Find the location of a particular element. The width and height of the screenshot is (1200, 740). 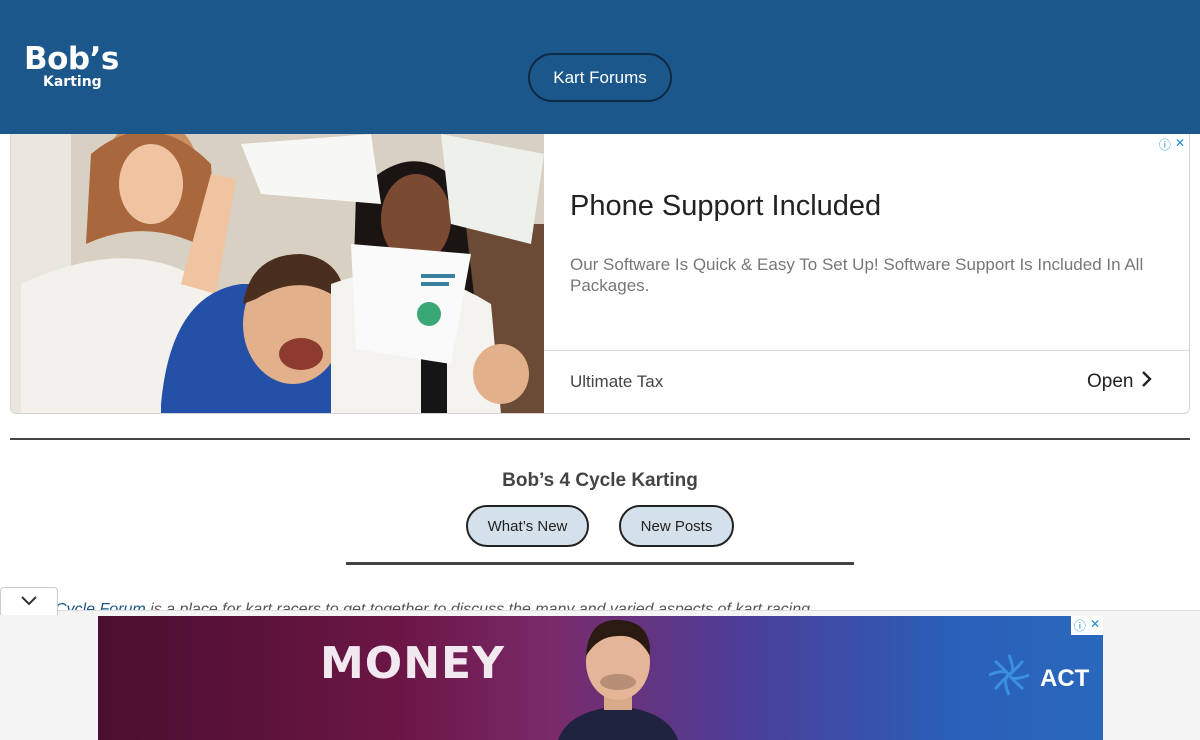

chevron-right-icon is located at coordinates (1147, 382).